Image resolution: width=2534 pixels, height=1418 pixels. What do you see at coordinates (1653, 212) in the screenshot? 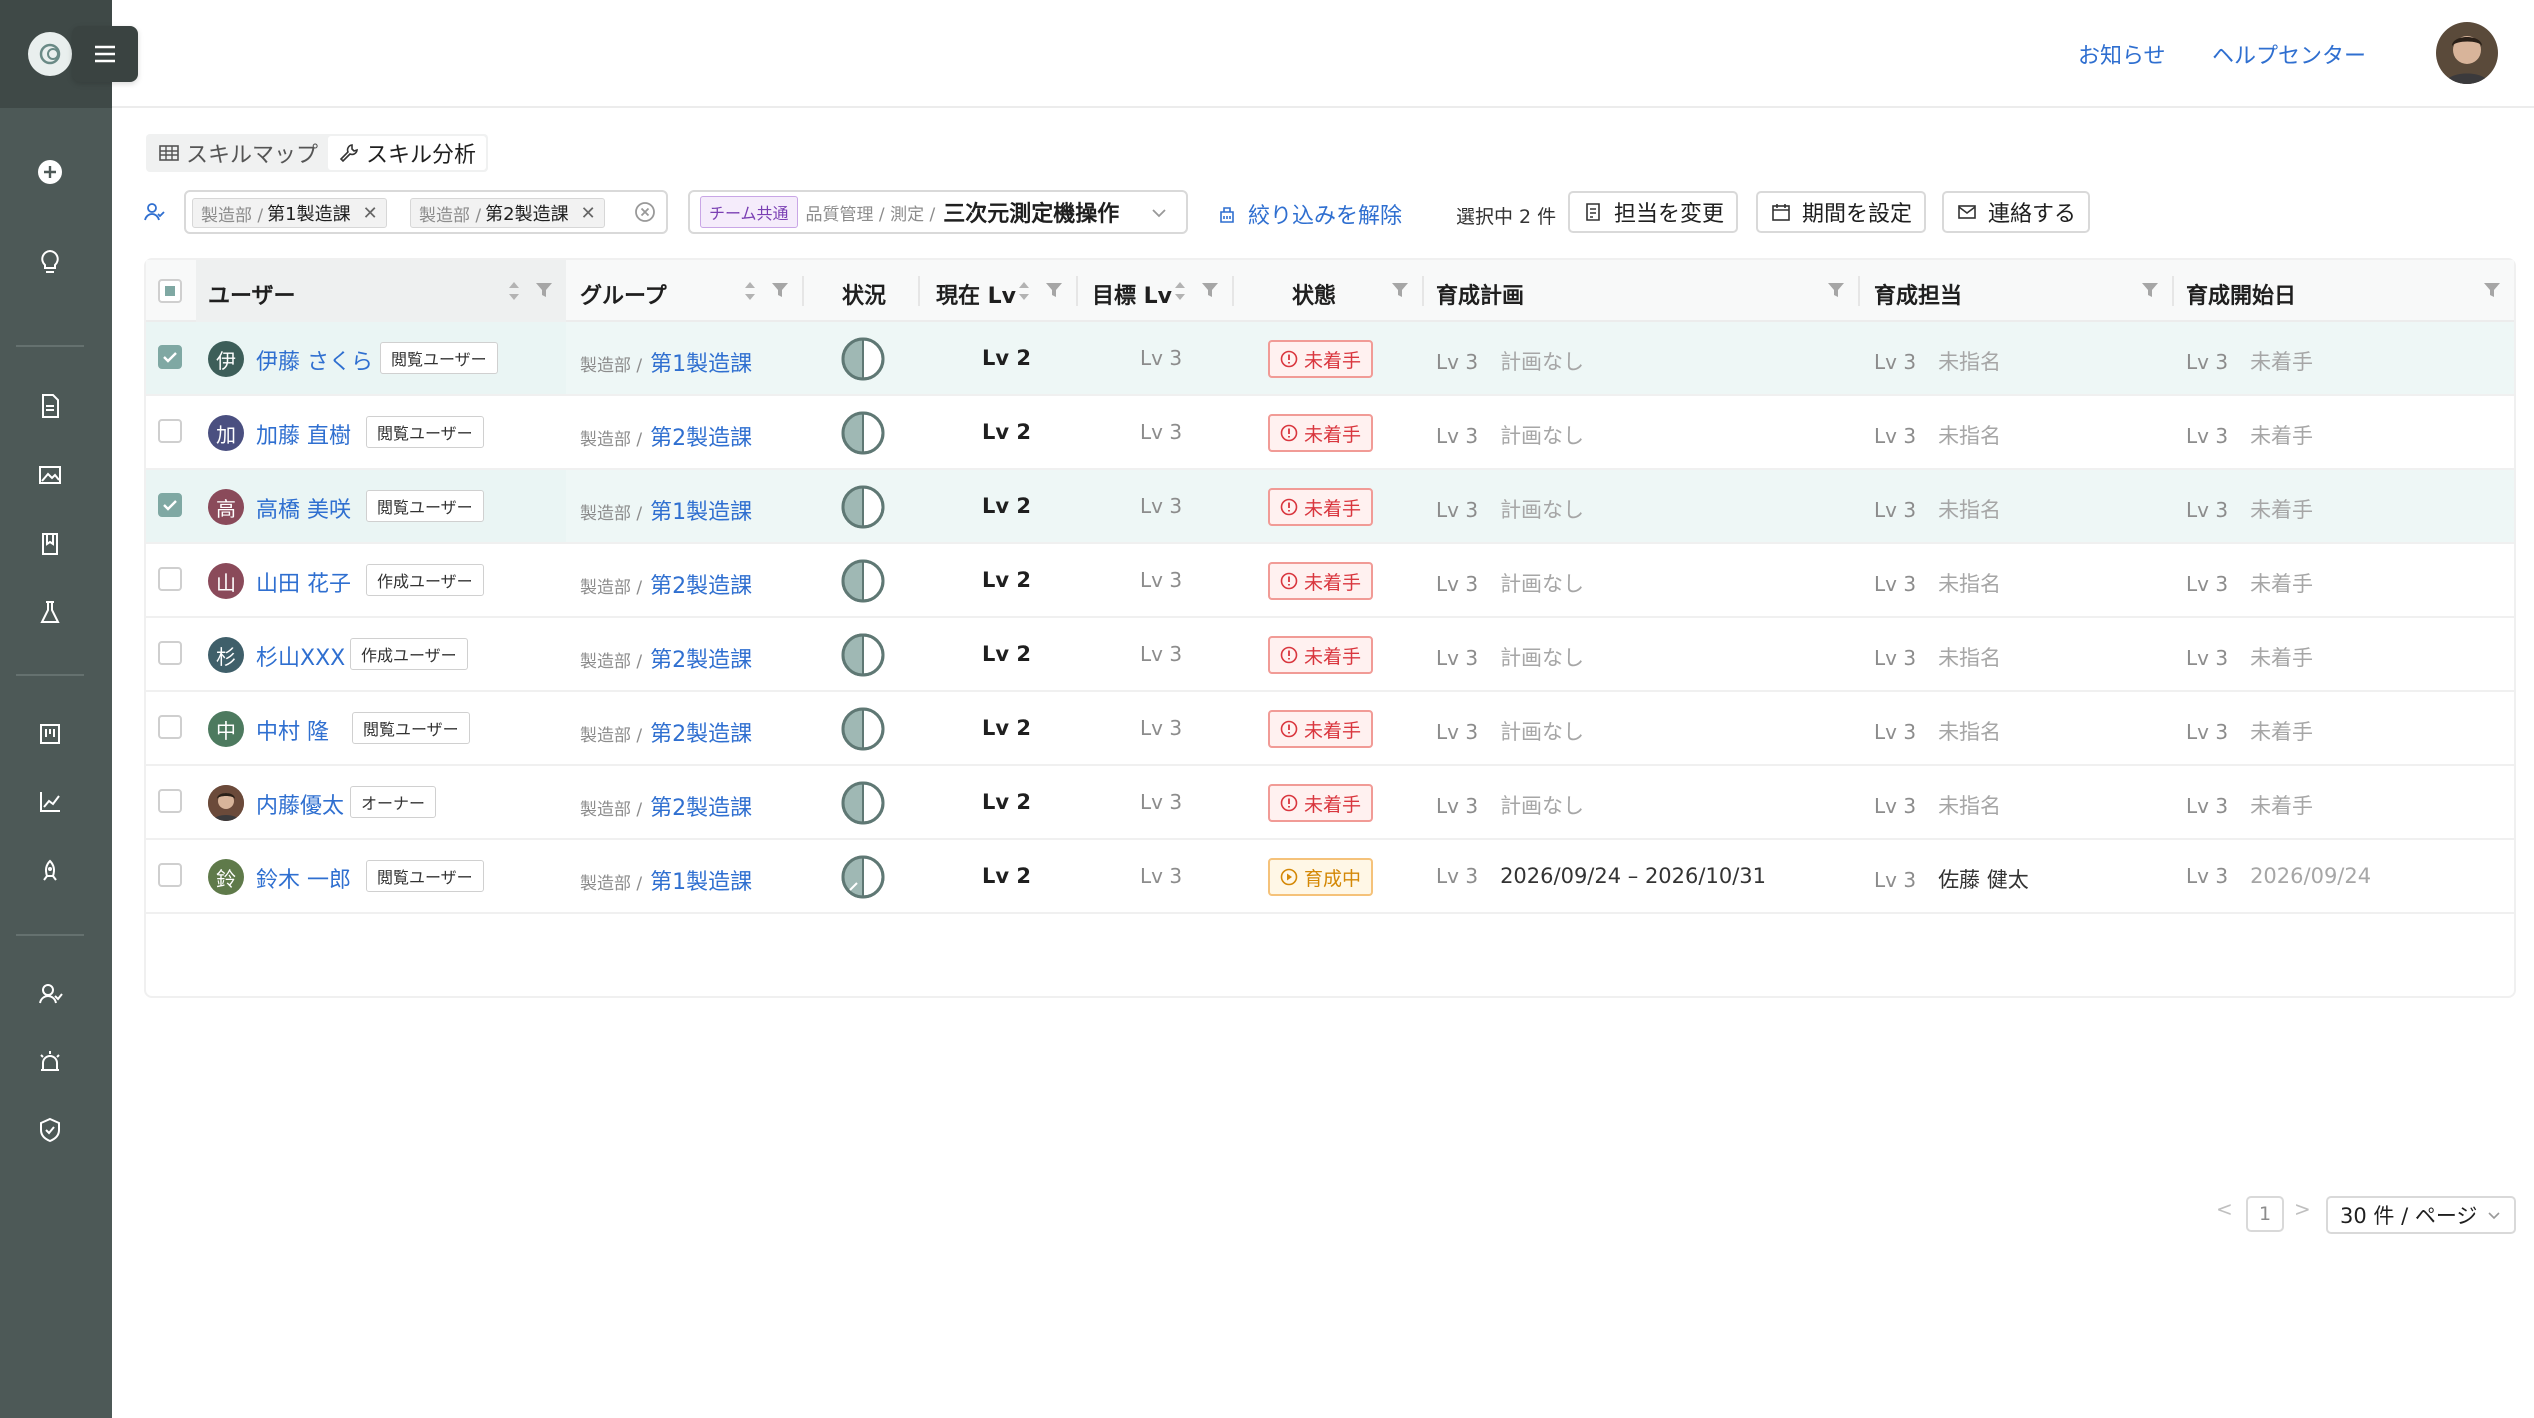
I see `change-owner-button: 担当を変更` at bounding box center [1653, 212].